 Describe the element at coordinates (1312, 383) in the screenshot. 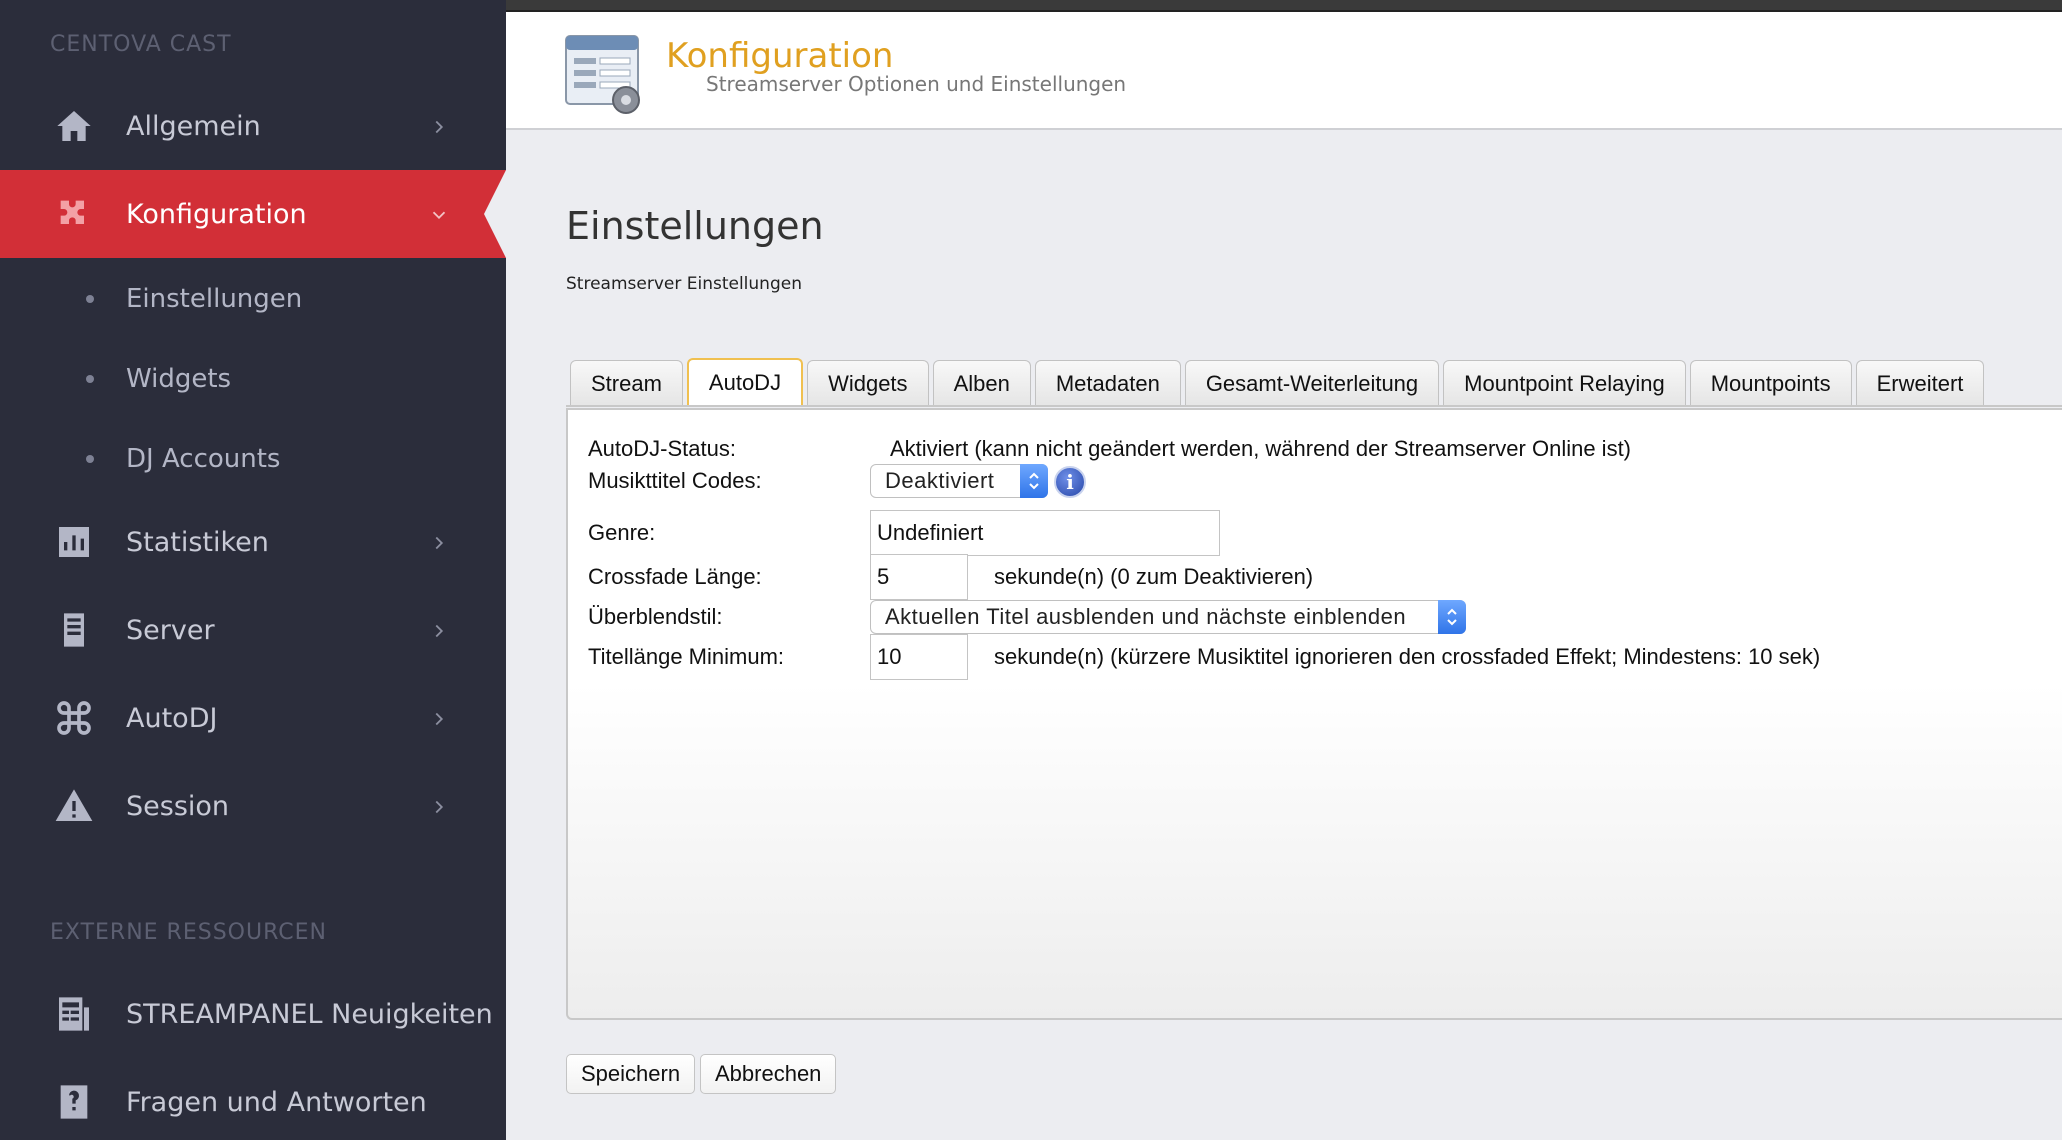

I see `tab-gesamt-weiterleitung: Gesamt-Weiterleitung` at that location.